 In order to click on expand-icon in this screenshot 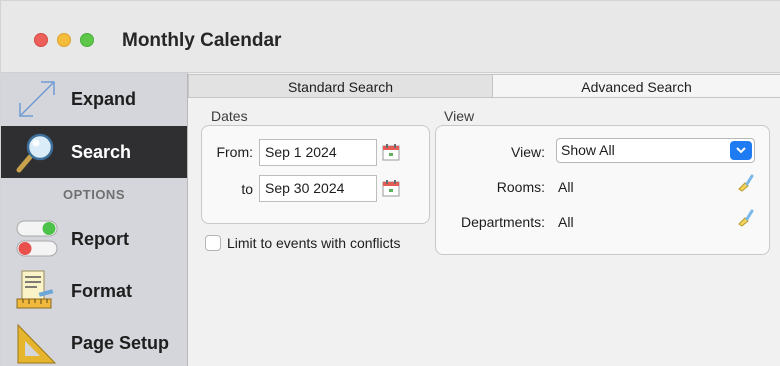, I will do `click(37, 99)`.